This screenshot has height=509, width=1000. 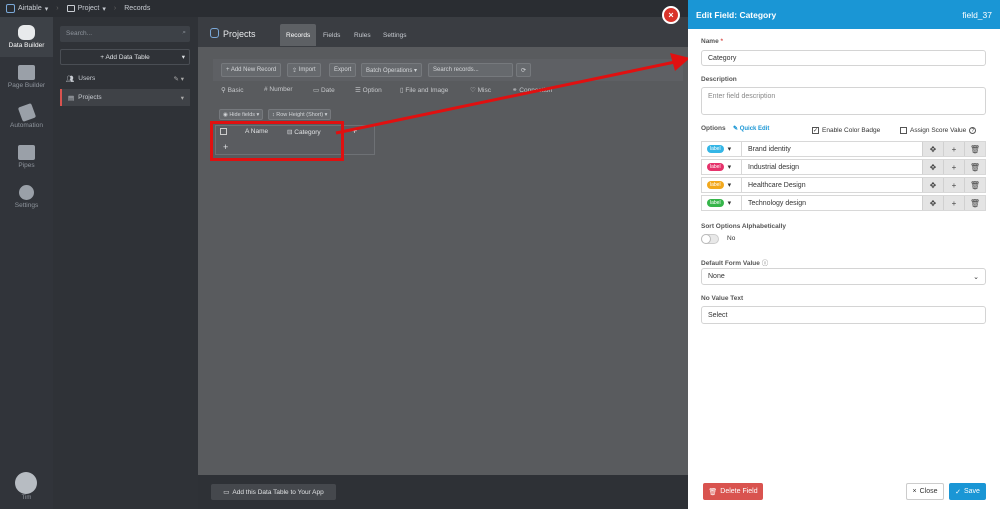 What do you see at coordinates (295, 70) in the screenshot?
I see `import-icon: ⇪` at bounding box center [295, 70].